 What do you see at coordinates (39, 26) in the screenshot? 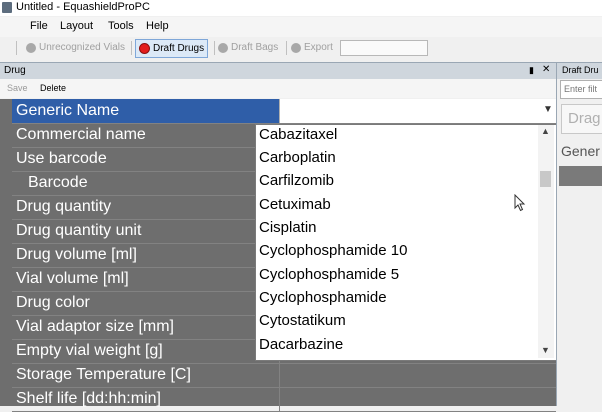
I see `menu-file: File` at bounding box center [39, 26].